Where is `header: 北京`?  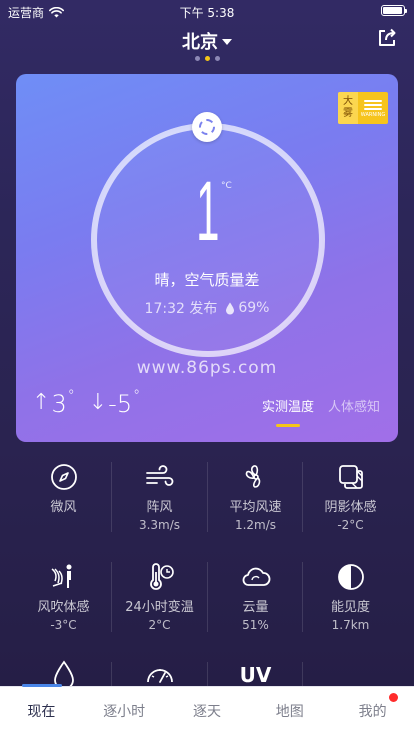
header: 北京 is located at coordinates (207, 46).